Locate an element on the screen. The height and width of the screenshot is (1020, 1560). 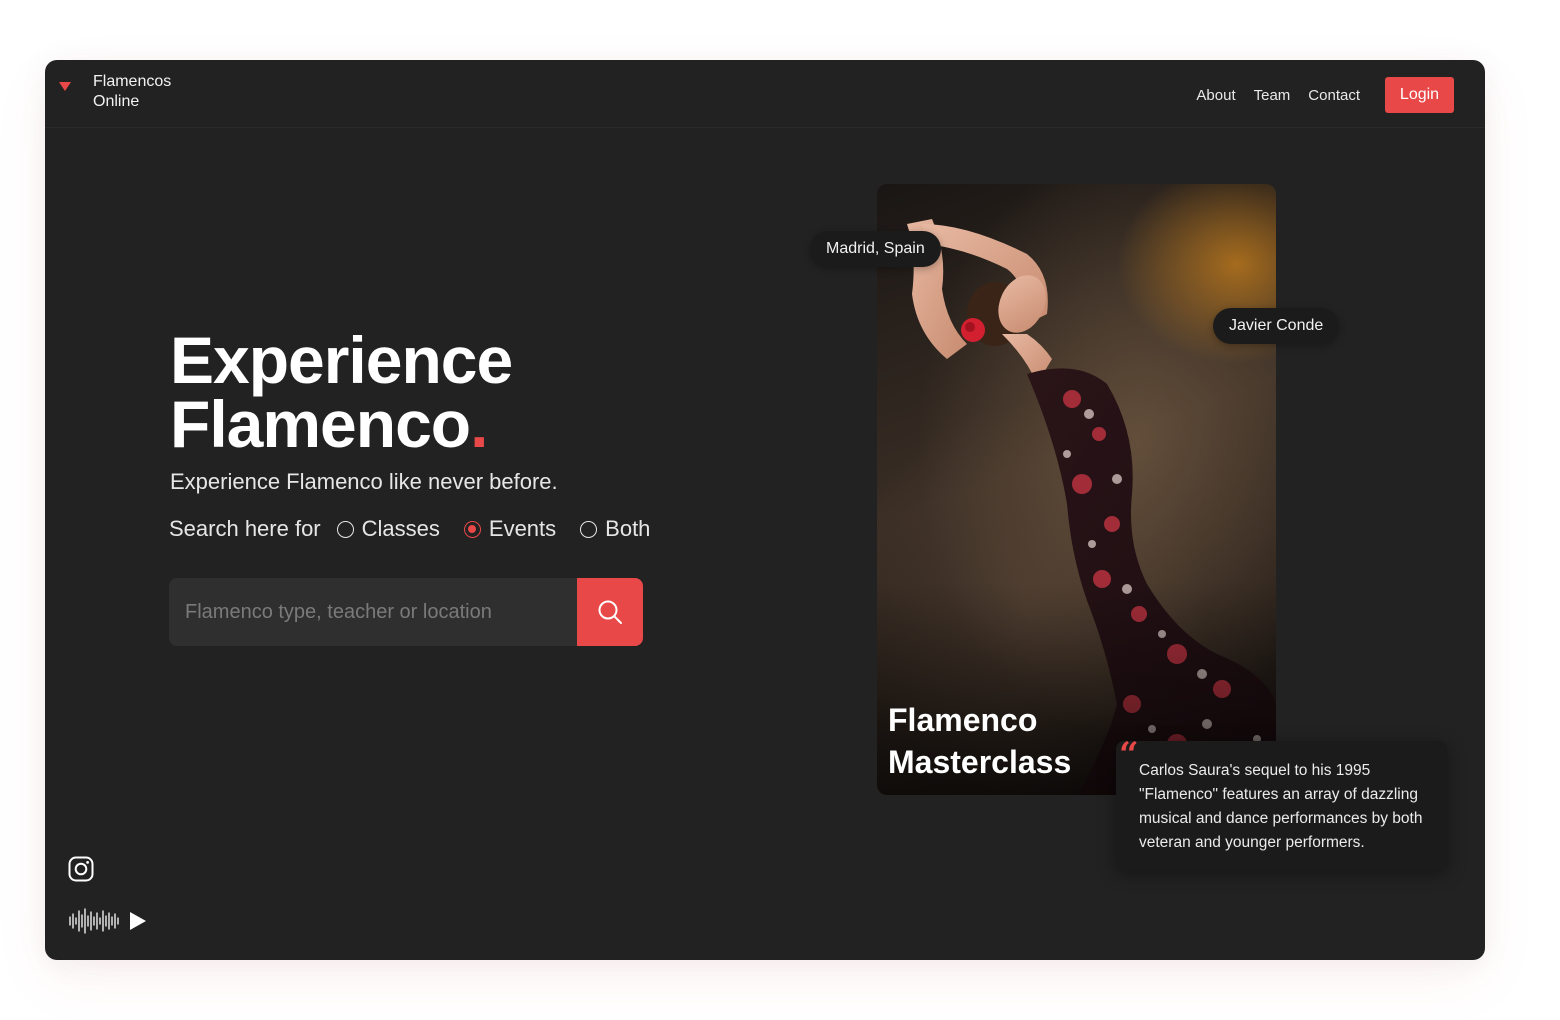
search-icon is located at coordinates (610, 612).